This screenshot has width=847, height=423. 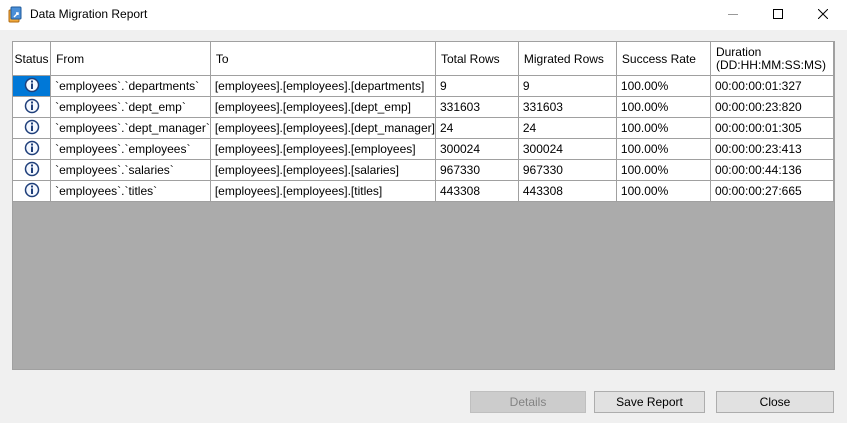 What do you see at coordinates (130, 128) in the screenshot?
I see `from-cell: `employees`.`dept_manager`` at bounding box center [130, 128].